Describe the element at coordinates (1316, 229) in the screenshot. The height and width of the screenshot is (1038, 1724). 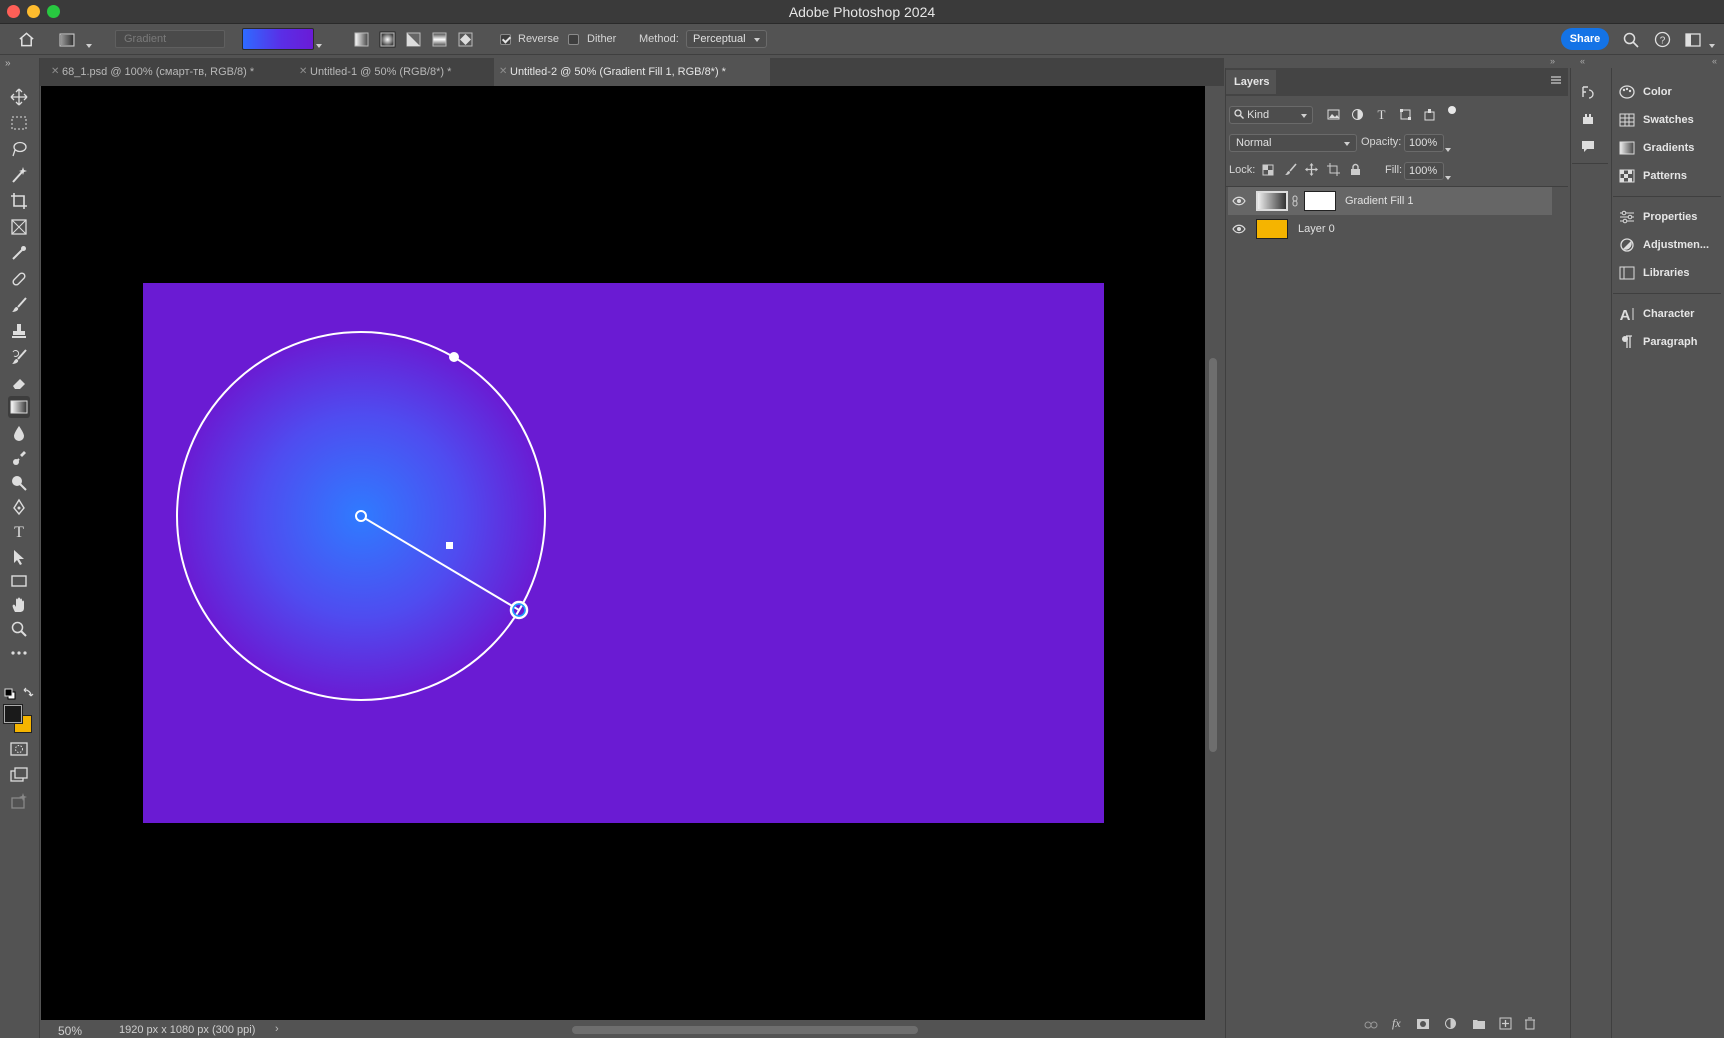
I see `layer-name: Layer 0` at that location.